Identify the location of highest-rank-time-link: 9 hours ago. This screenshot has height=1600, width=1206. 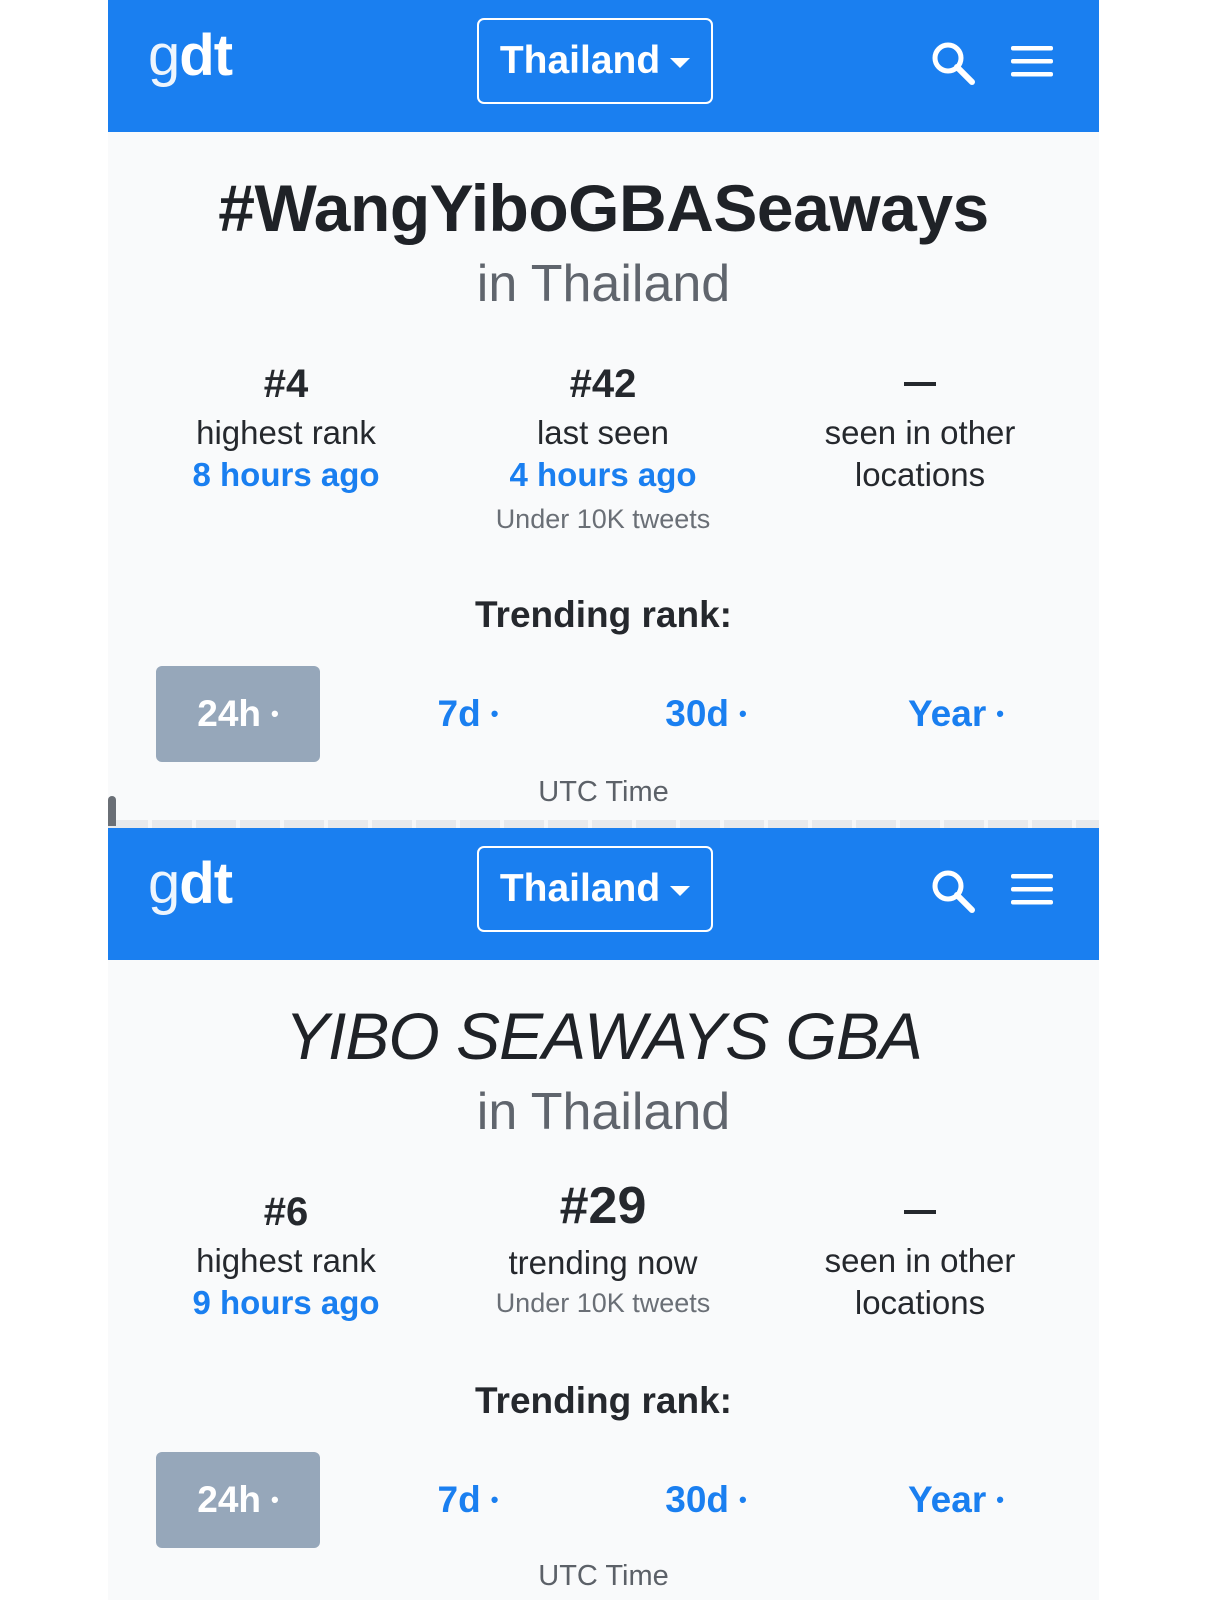
(286, 1303).